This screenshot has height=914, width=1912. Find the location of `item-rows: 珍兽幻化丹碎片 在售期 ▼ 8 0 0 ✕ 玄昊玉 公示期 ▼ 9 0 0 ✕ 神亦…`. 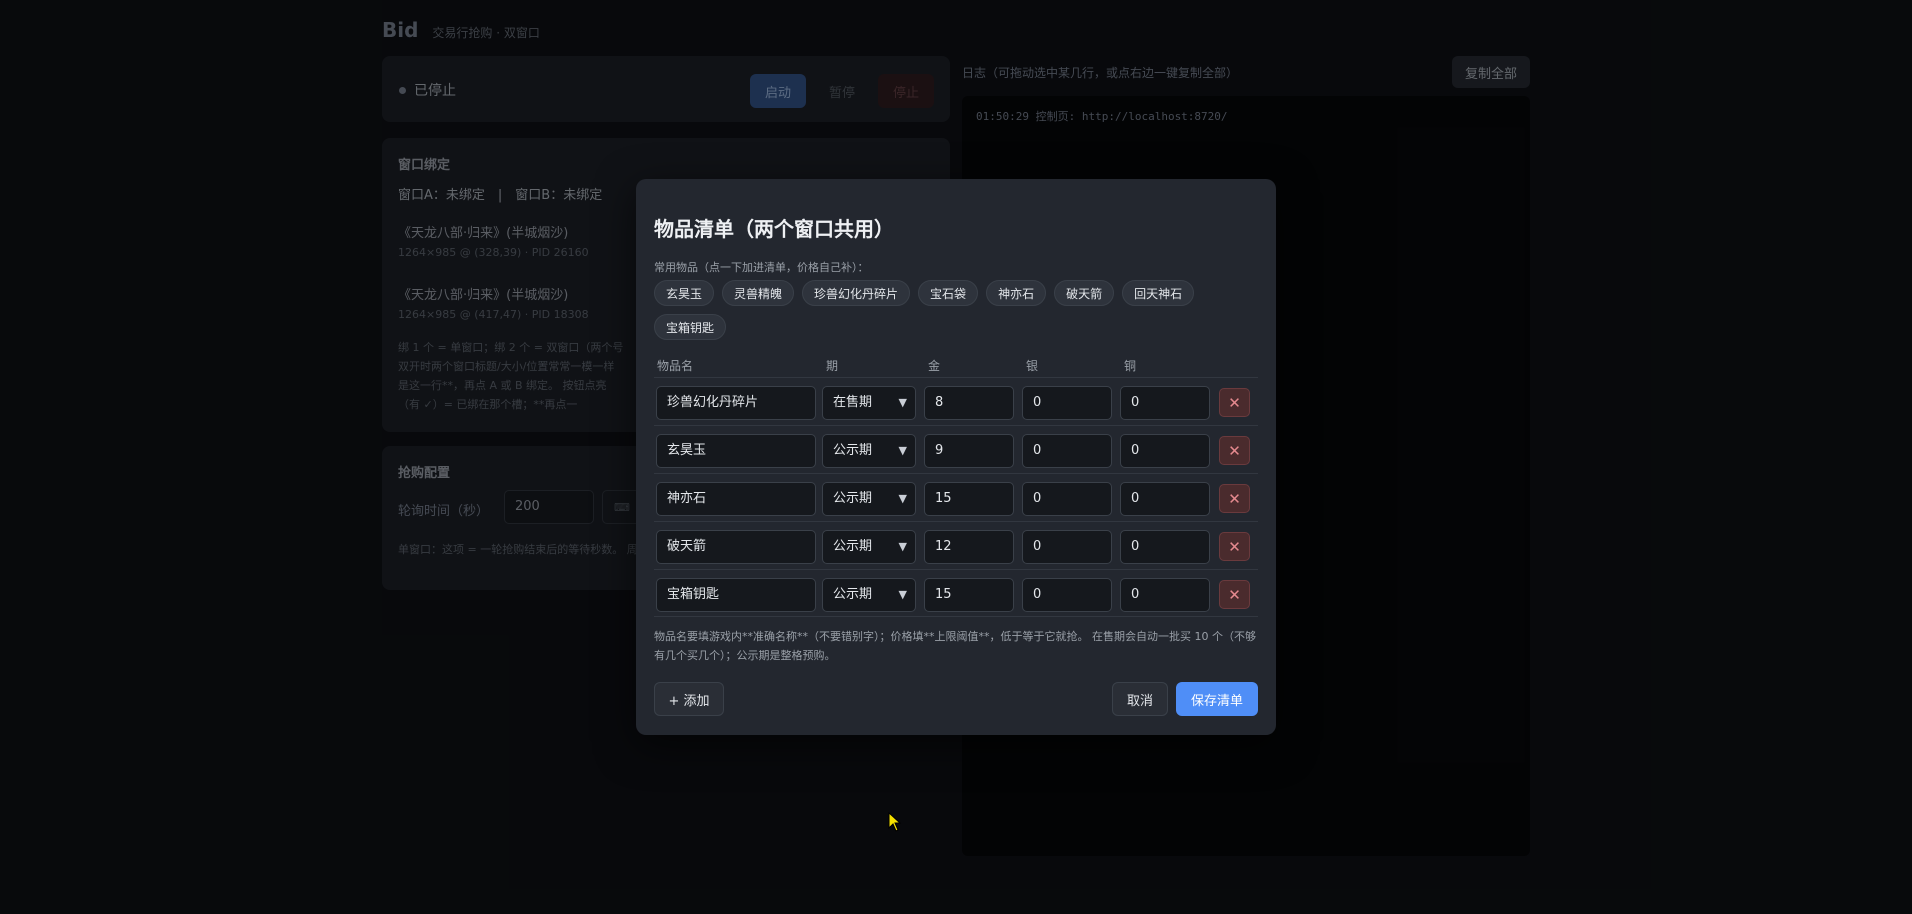

item-rows: 珍兽幻化丹碎片 在售期 ▼ 8 0 0 ✕ 玄昊玉 公示期 ▼ 9 0 0 ✕ 神亦… is located at coordinates (956, 497).